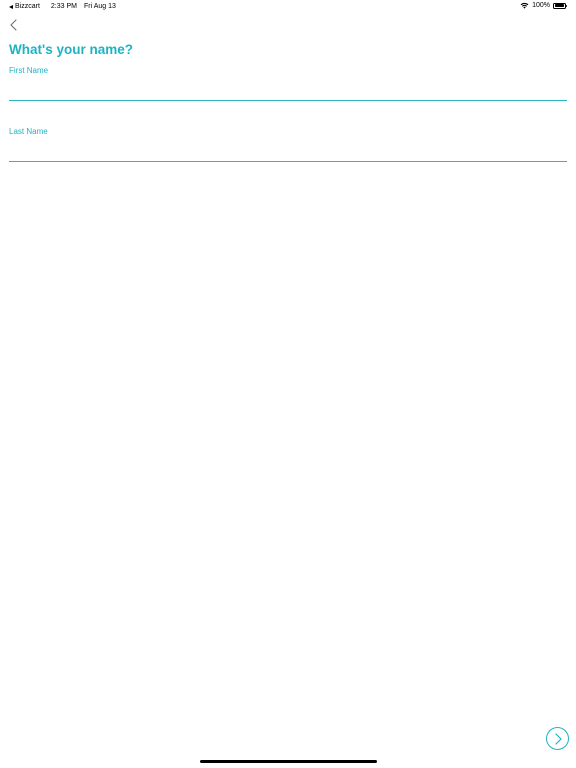 This screenshot has width=576, height=768. I want to click on last-name-field: Last Name, so click(288, 144).